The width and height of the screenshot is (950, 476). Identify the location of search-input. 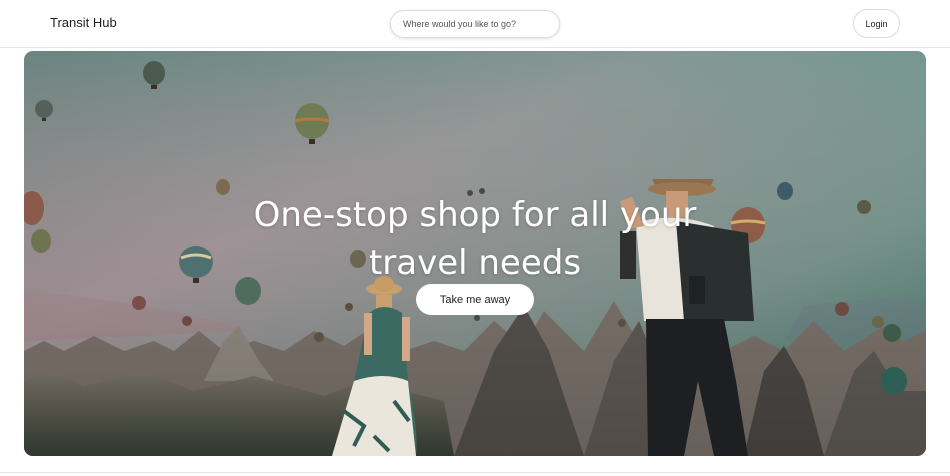
(475, 24).